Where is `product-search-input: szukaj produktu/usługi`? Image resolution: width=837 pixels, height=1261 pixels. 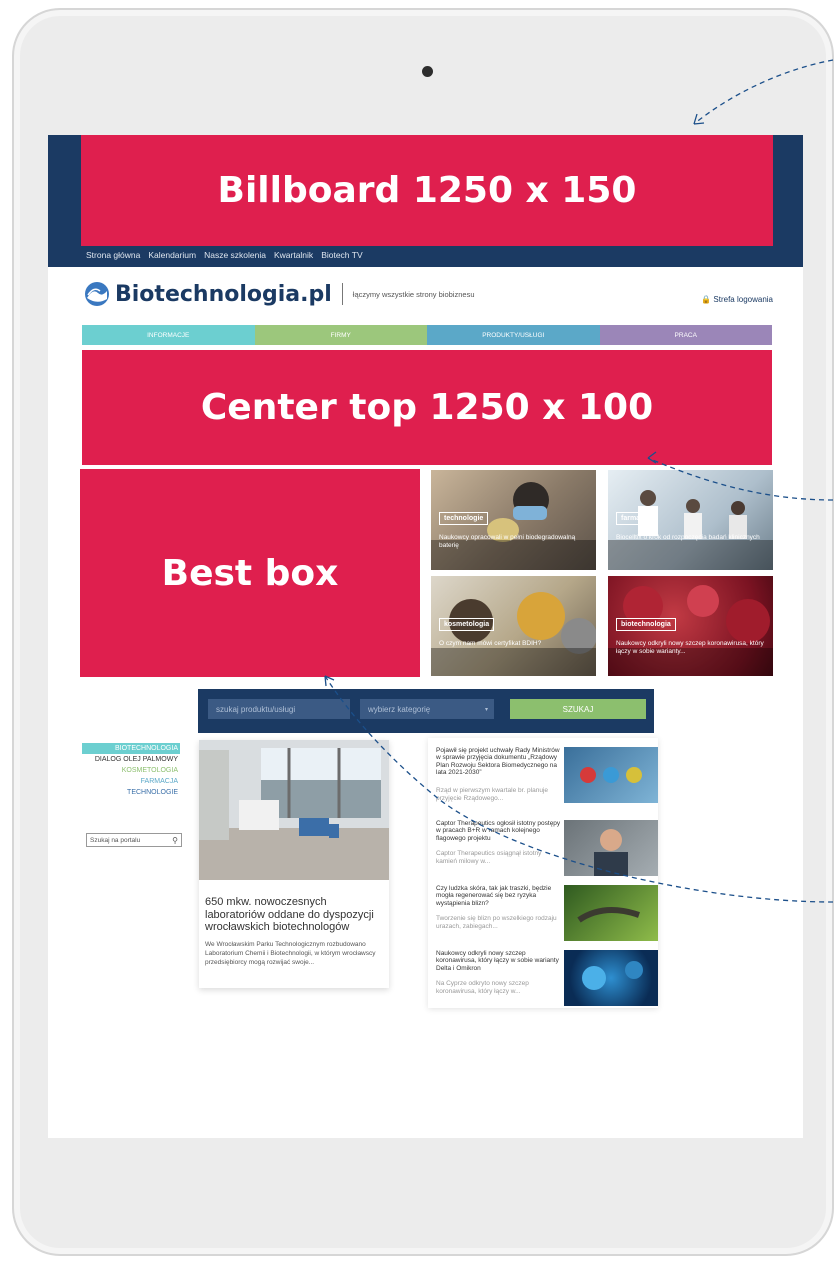 product-search-input: szukaj produktu/usługi is located at coordinates (279, 709).